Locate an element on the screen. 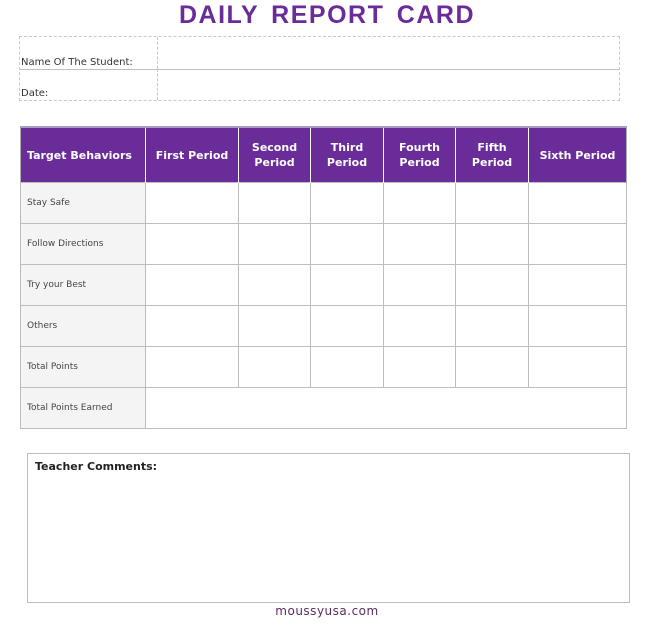  header-sixth-period: Sixth Period is located at coordinates (577, 154).